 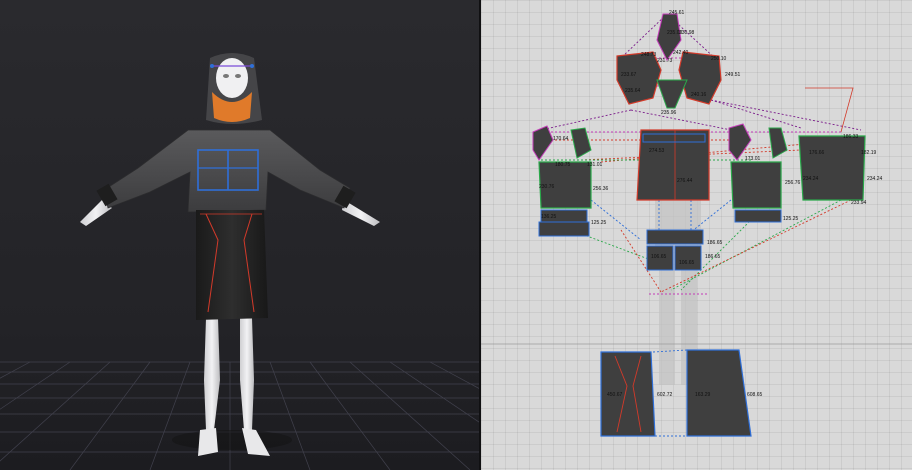 I want to click on svg-text: 176.66, so click(x=817, y=153).